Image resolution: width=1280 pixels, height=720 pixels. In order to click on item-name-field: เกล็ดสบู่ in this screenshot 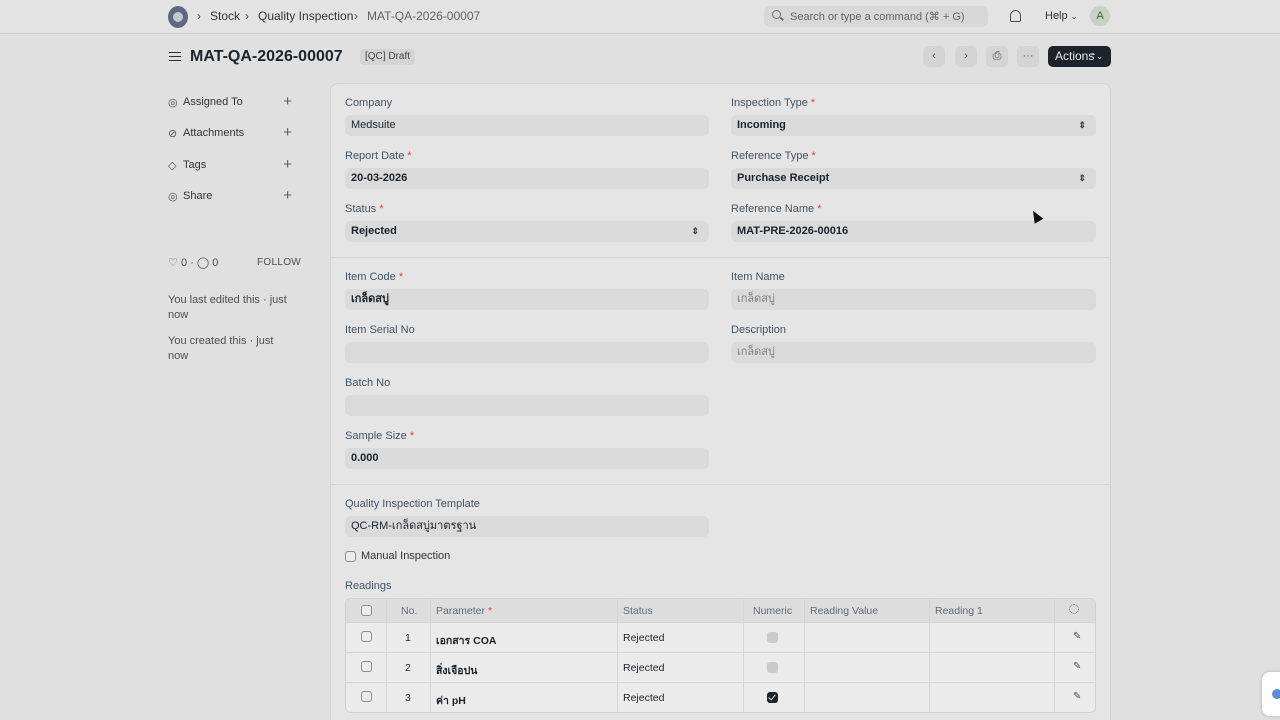, I will do `click(913, 299)`.